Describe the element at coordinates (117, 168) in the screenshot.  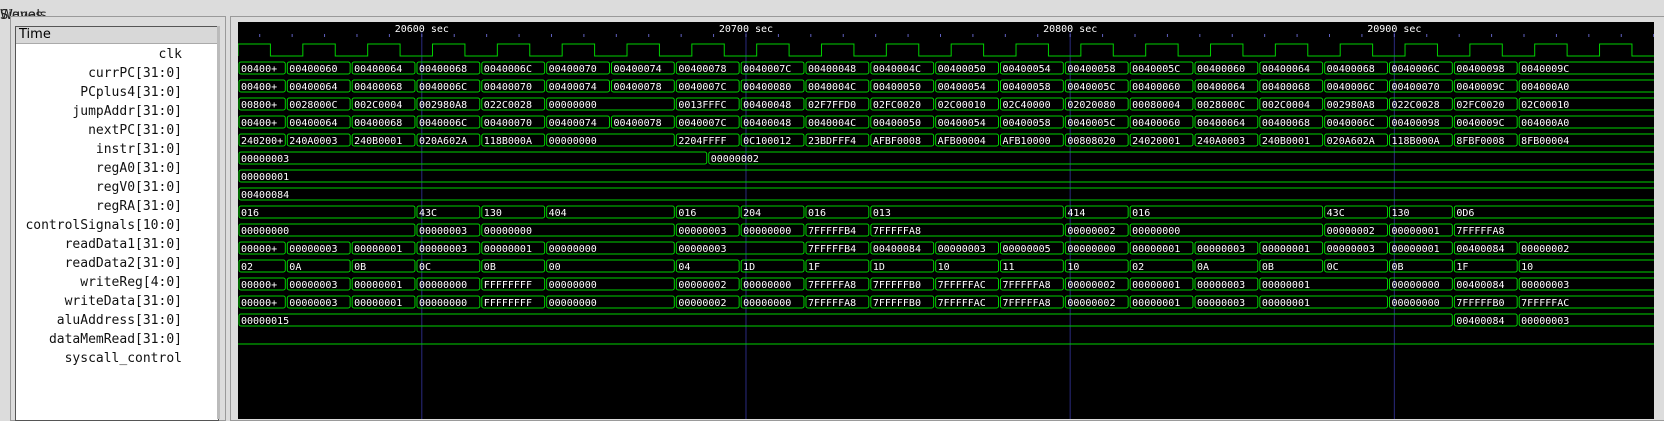
I see `signal-name-rega0: regA0[31:0]` at that location.